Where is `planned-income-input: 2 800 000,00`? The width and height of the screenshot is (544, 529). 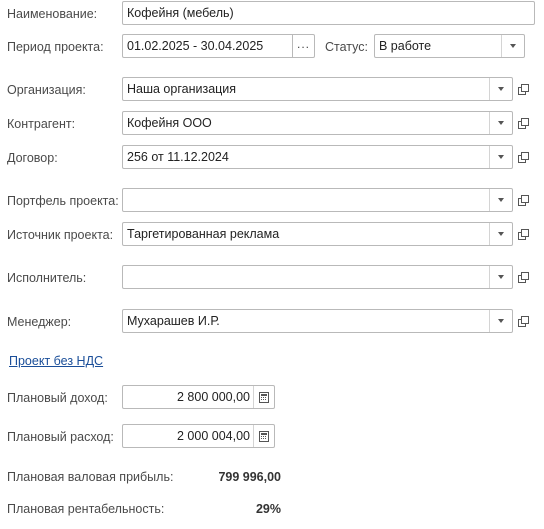 planned-income-input: 2 800 000,00 is located at coordinates (198, 397).